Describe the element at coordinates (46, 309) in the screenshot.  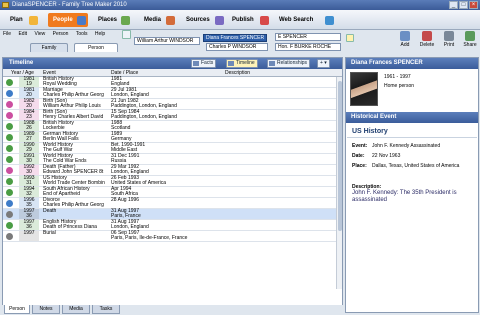
I see `bottom-tab-notes: Notes` at that location.